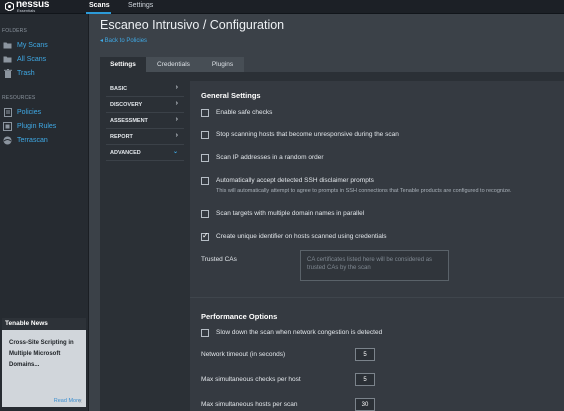 The height and width of the screenshot is (411, 564). I want to click on tab-plugins: Plugins, so click(222, 64).